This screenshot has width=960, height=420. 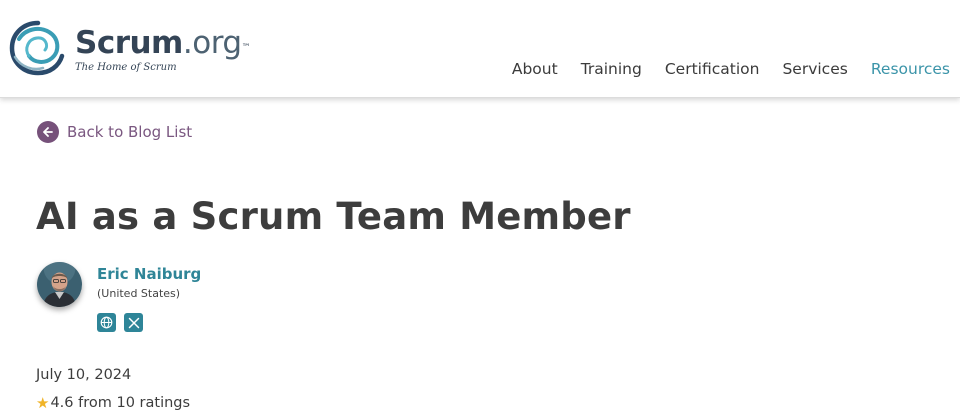 What do you see at coordinates (611, 69) in the screenshot?
I see `nav-training: Training` at bounding box center [611, 69].